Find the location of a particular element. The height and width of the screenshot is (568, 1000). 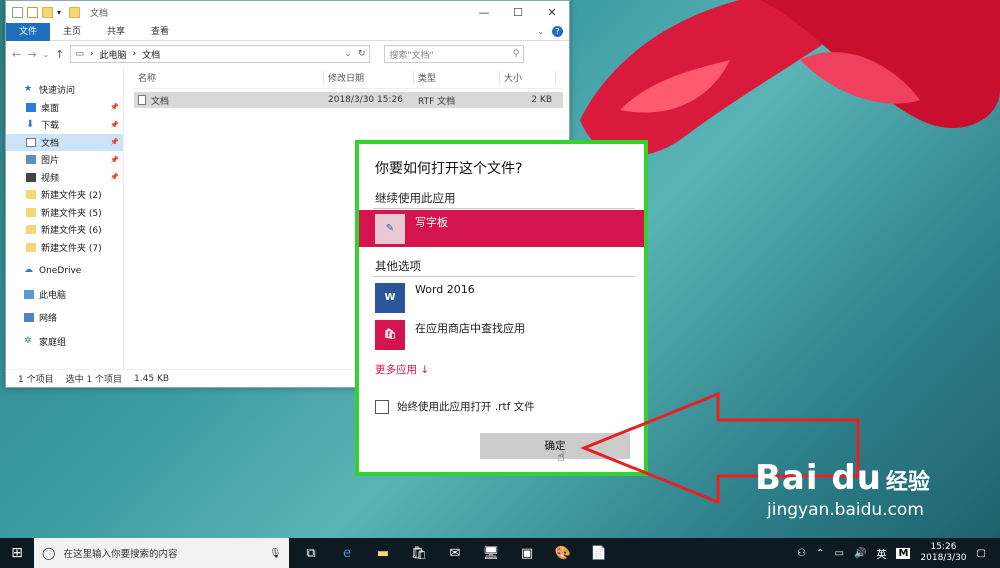

title-bar: ▾ 文档 — ☐ ✕ is located at coordinates (287, 12).